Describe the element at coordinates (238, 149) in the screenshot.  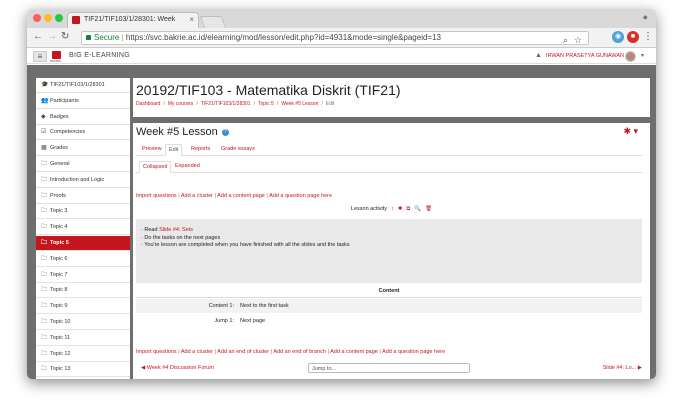
I see `tab-grade-essays: Grade essays` at that location.